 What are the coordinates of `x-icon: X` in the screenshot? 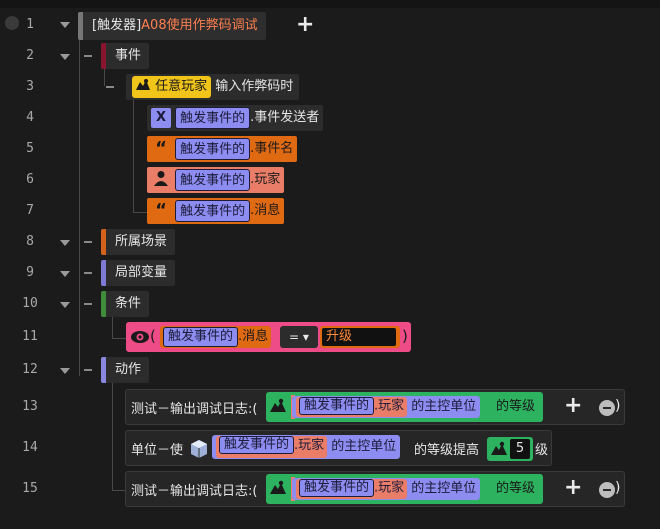 It's located at (161, 117).